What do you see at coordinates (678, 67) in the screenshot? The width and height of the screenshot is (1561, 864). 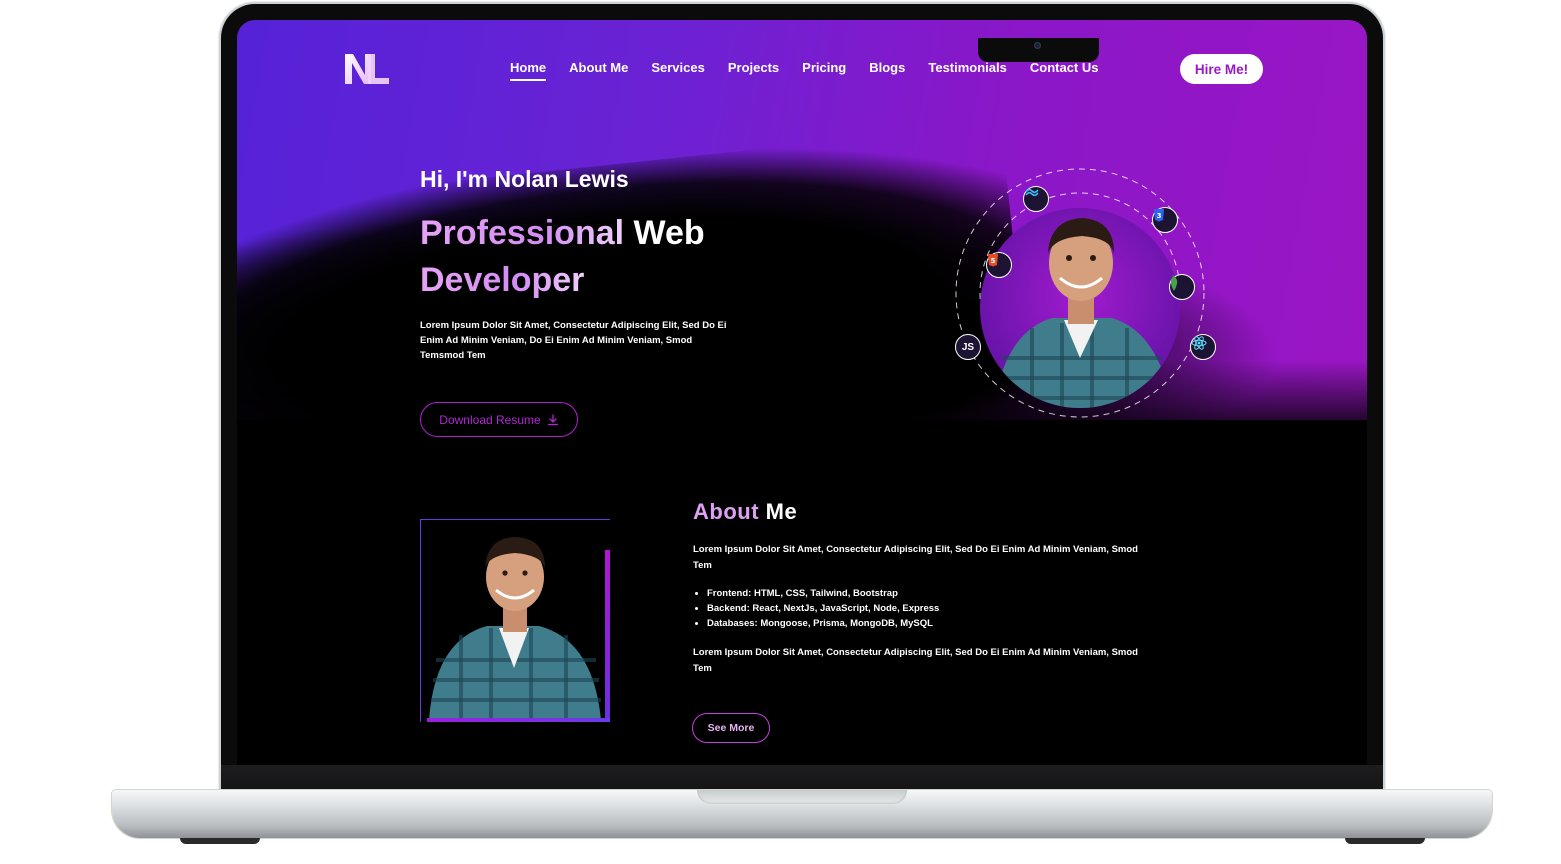 I see `nav-item-services: Services` at bounding box center [678, 67].